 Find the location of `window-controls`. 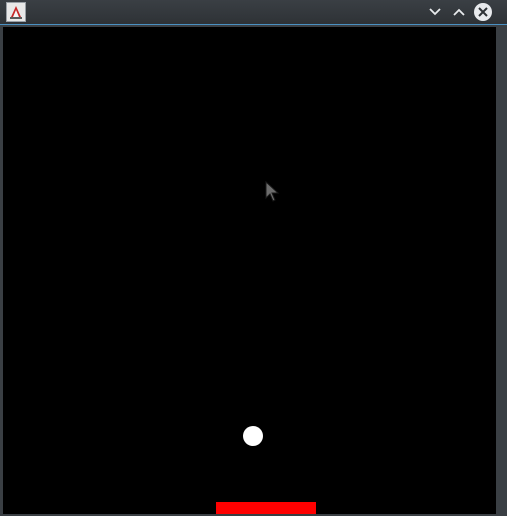

window-controls is located at coordinates (459, 12).